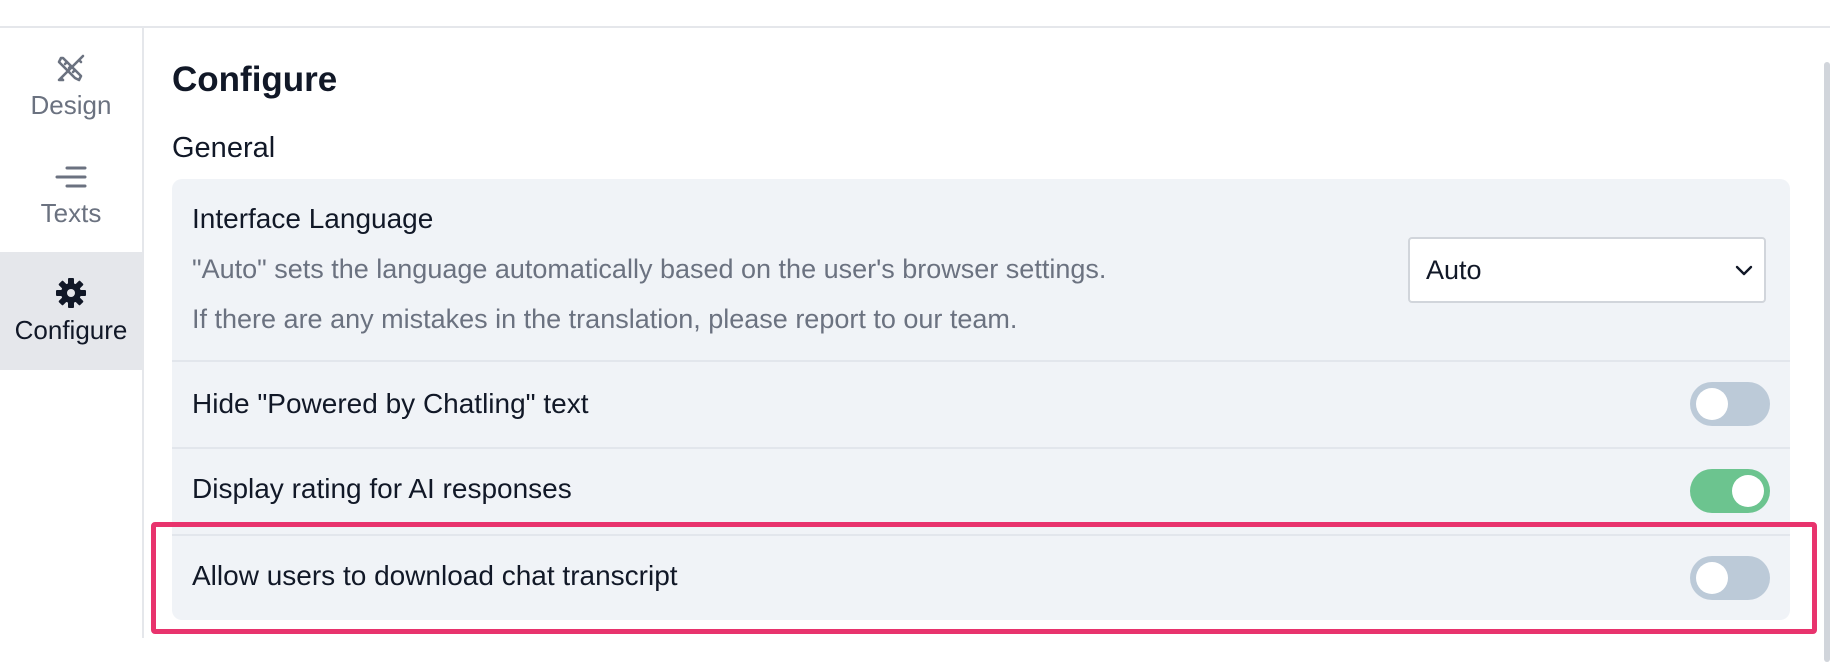  What do you see at coordinates (224, 148) in the screenshot?
I see `section-title: General` at bounding box center [224, 148].